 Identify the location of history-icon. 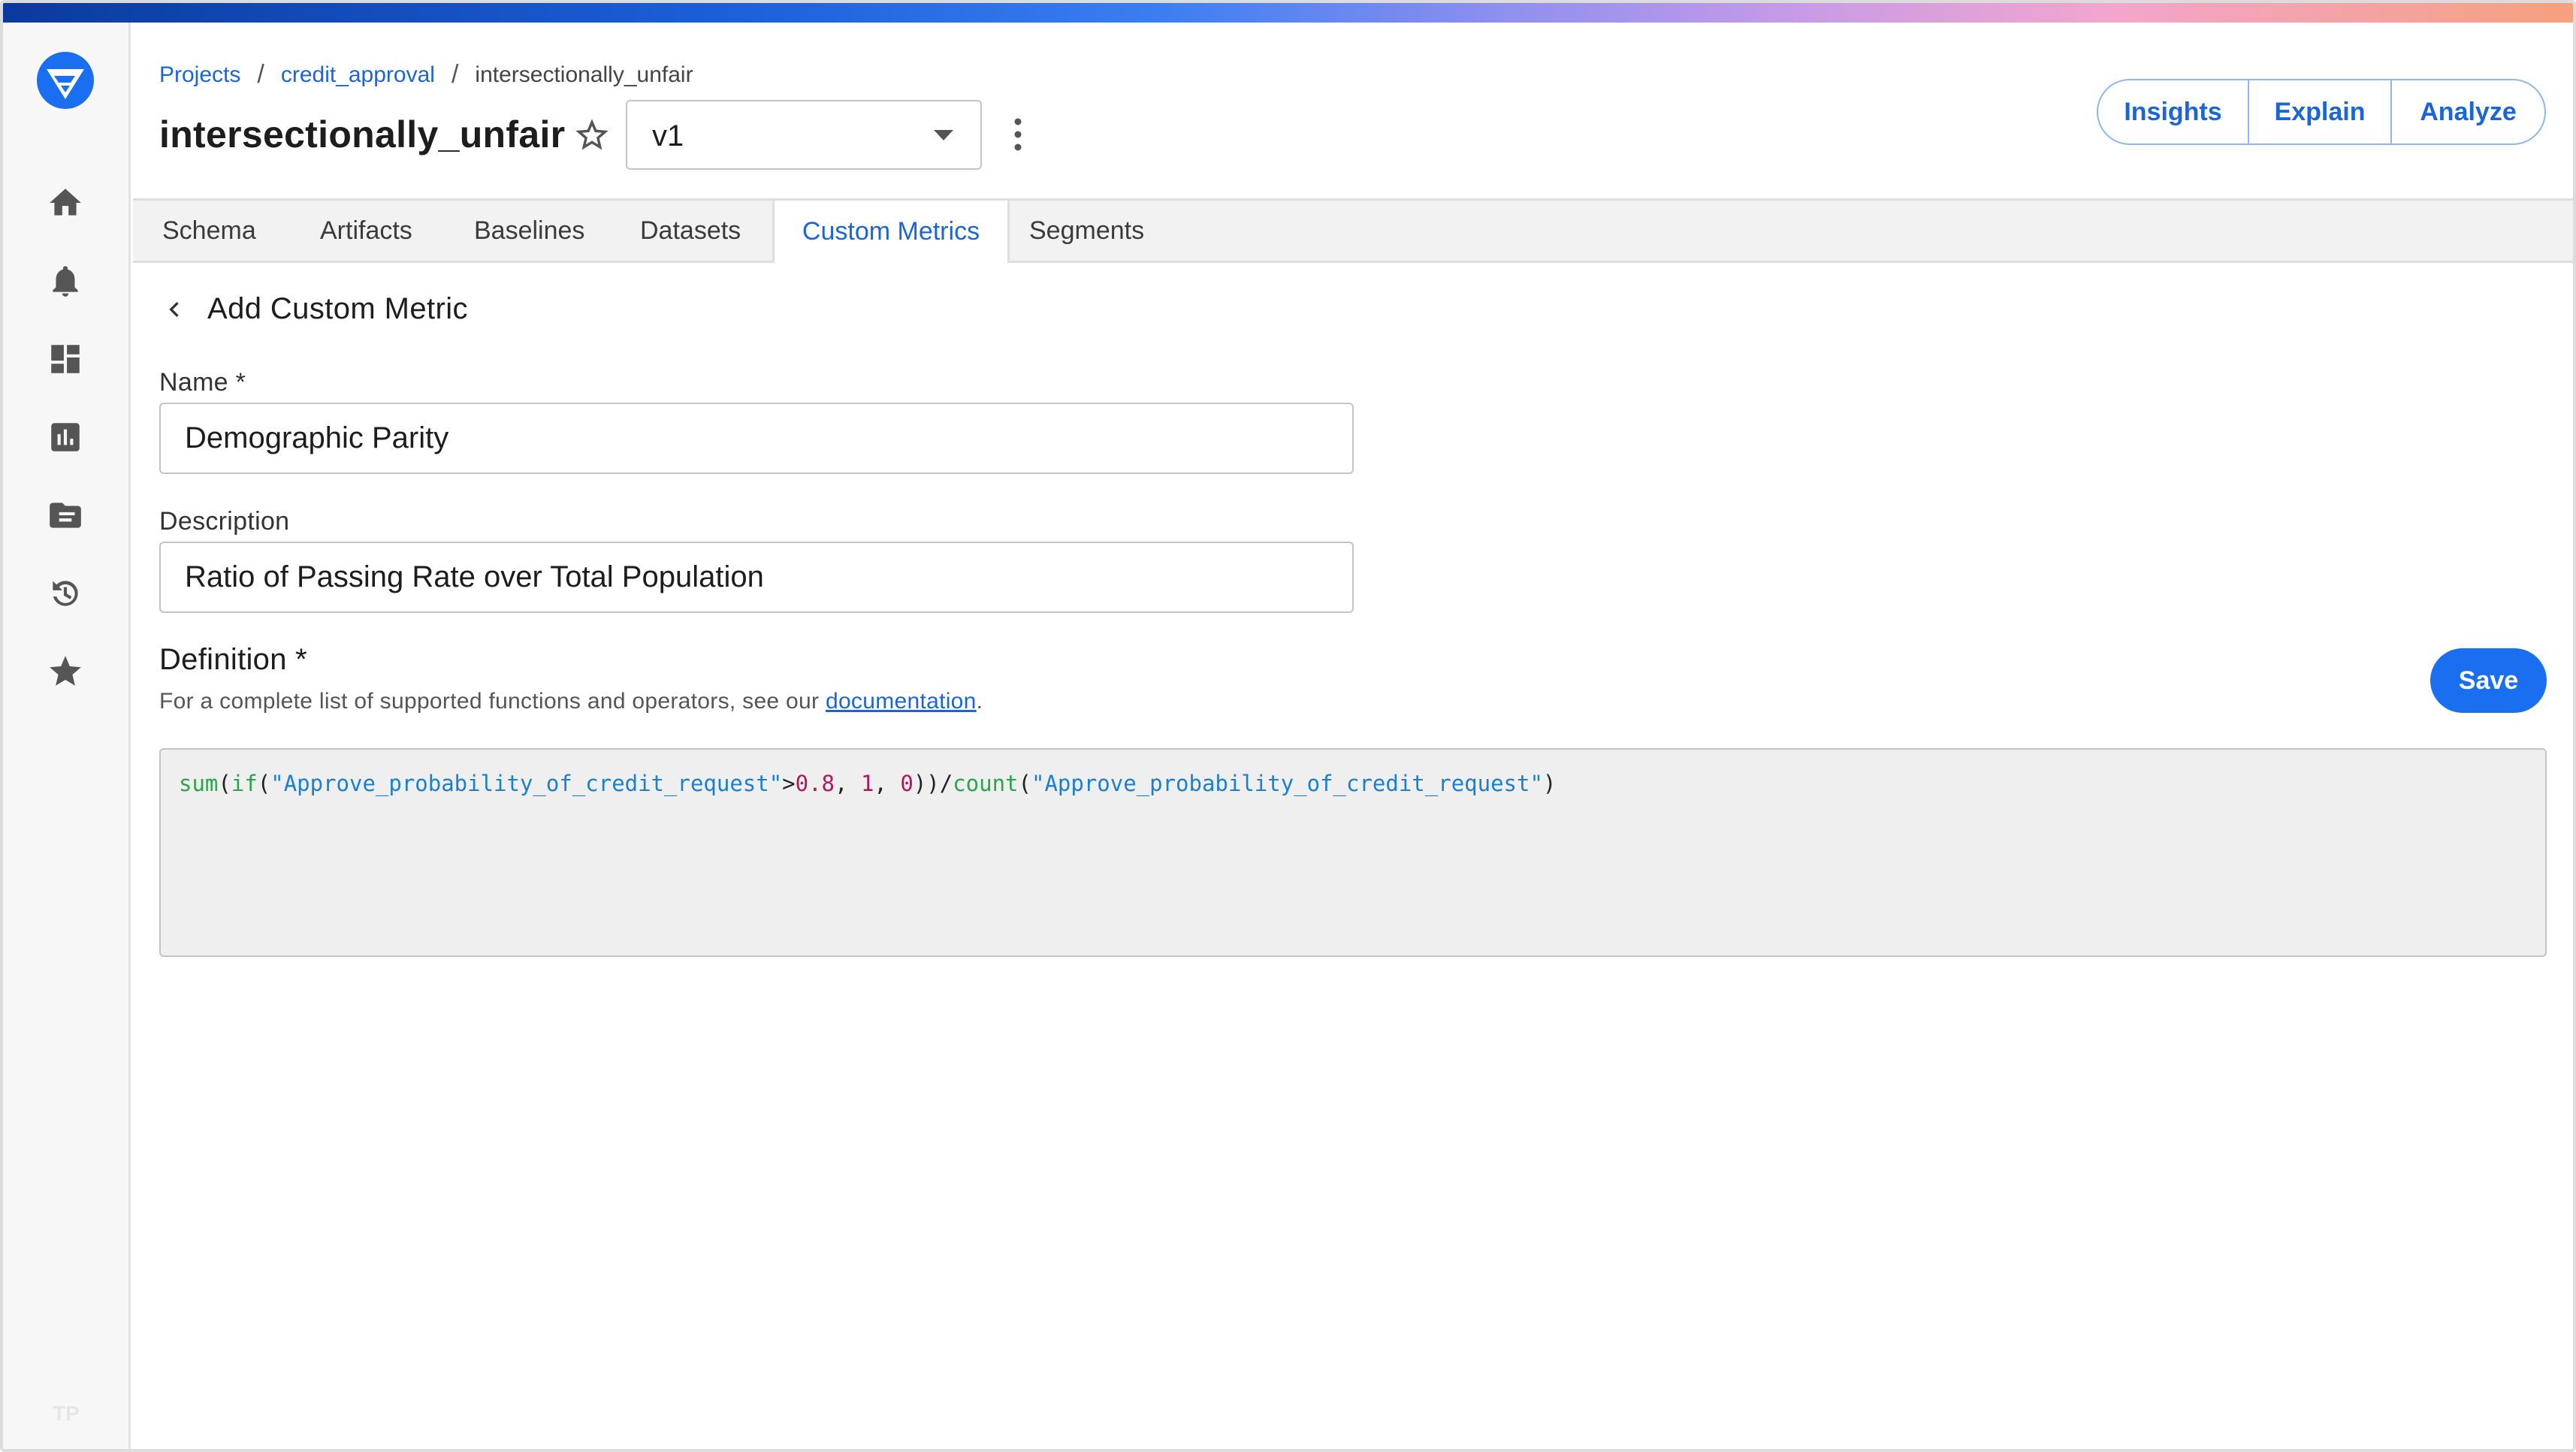
(65, 593).